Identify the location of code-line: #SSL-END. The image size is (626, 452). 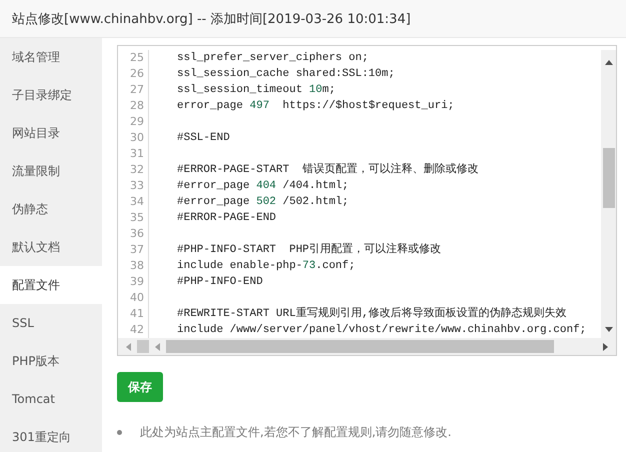
(203, 138).